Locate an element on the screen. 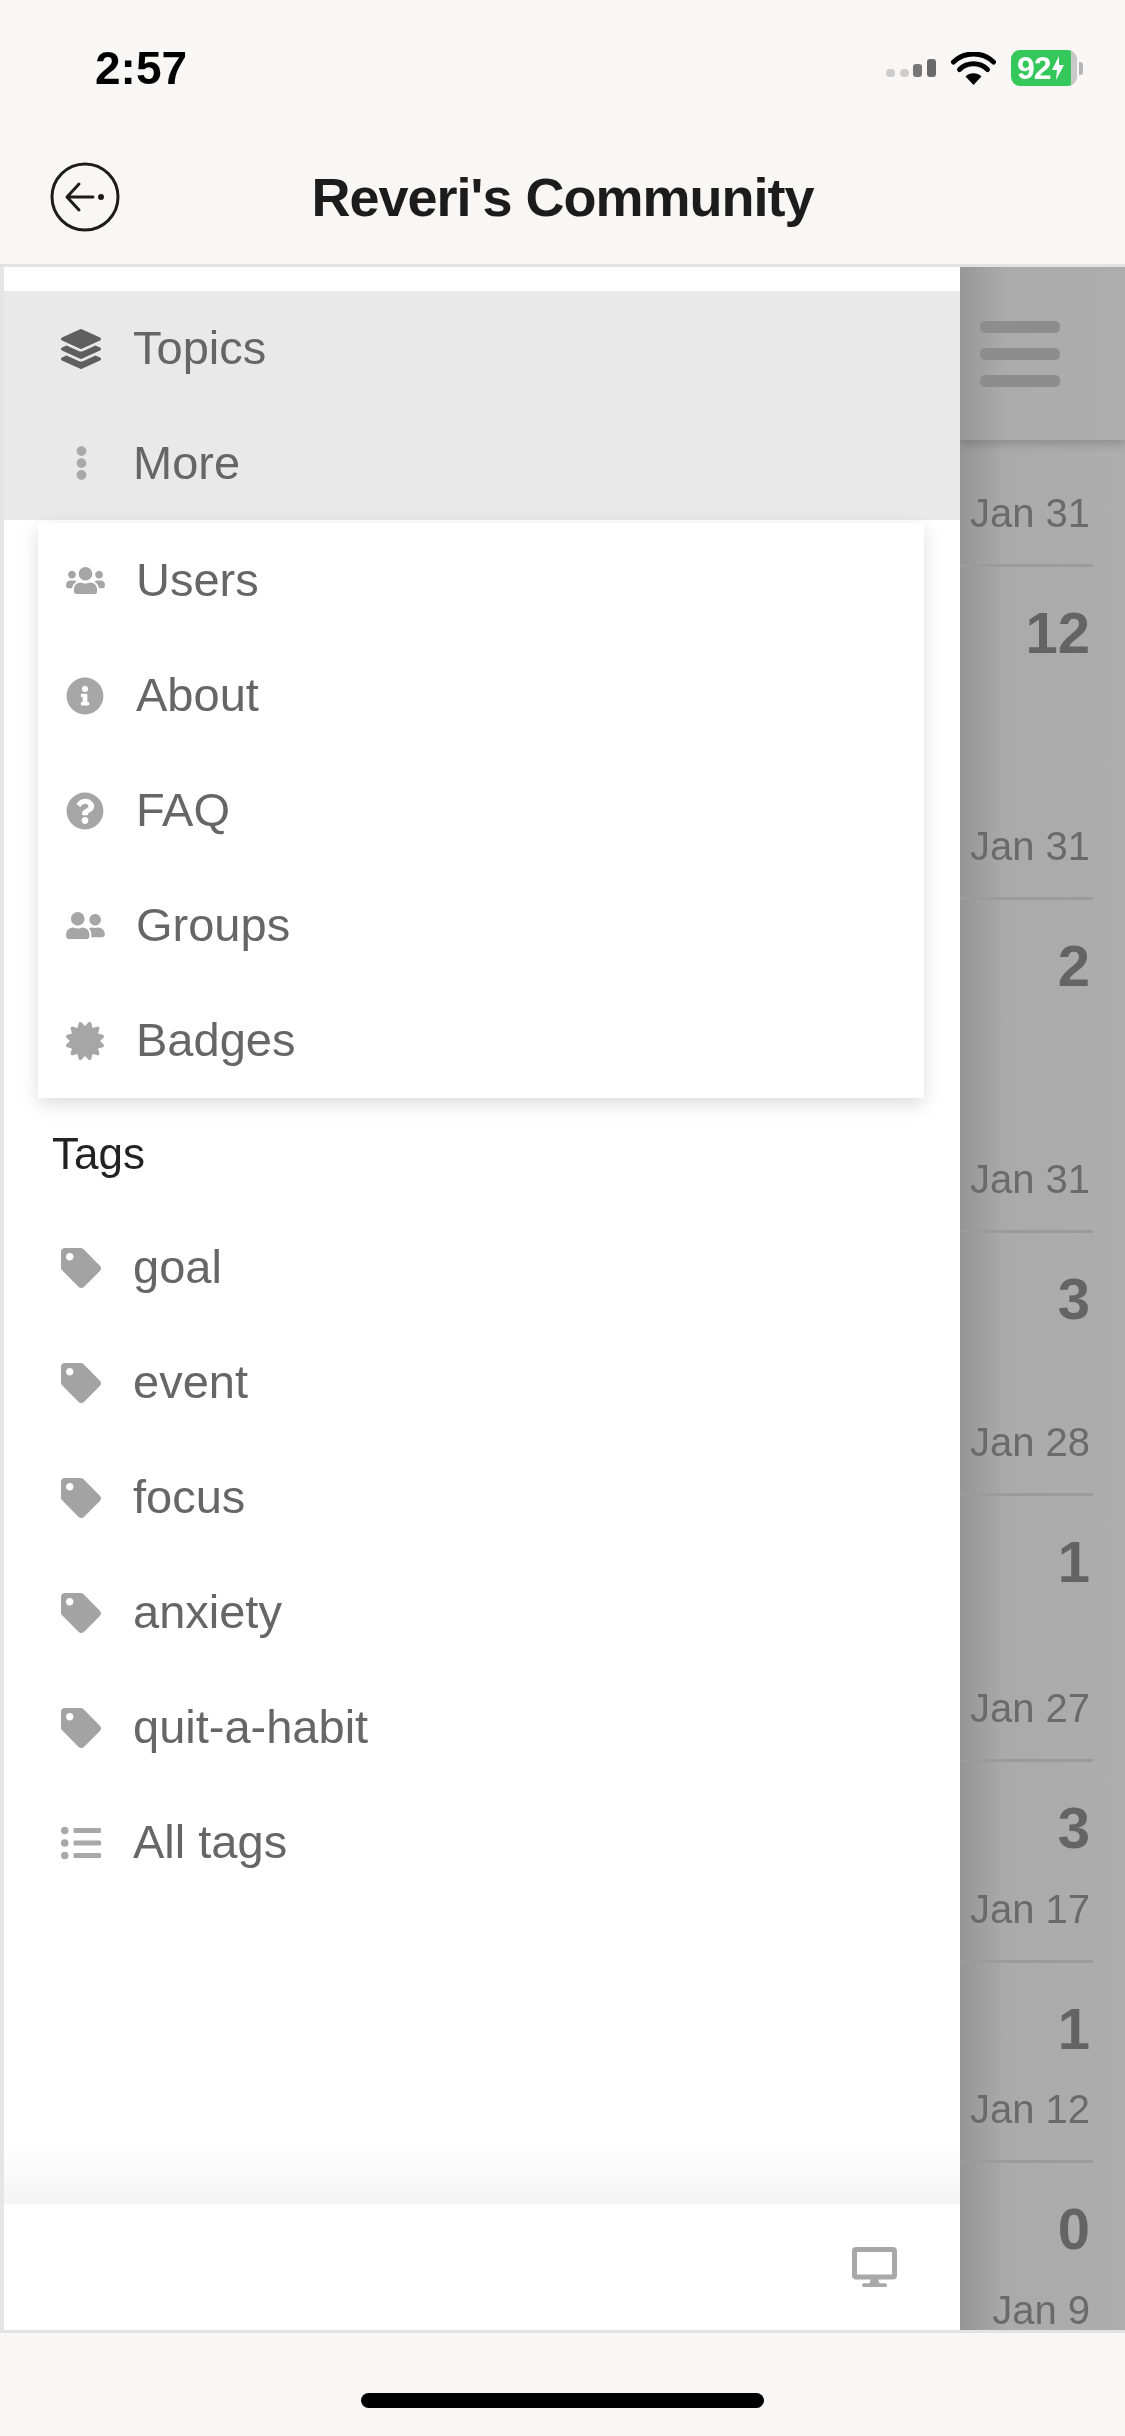 The width and height of the screenshot is (1125, 2436). topic-date: Jan 28 is located at coordinates (1029, 1442).